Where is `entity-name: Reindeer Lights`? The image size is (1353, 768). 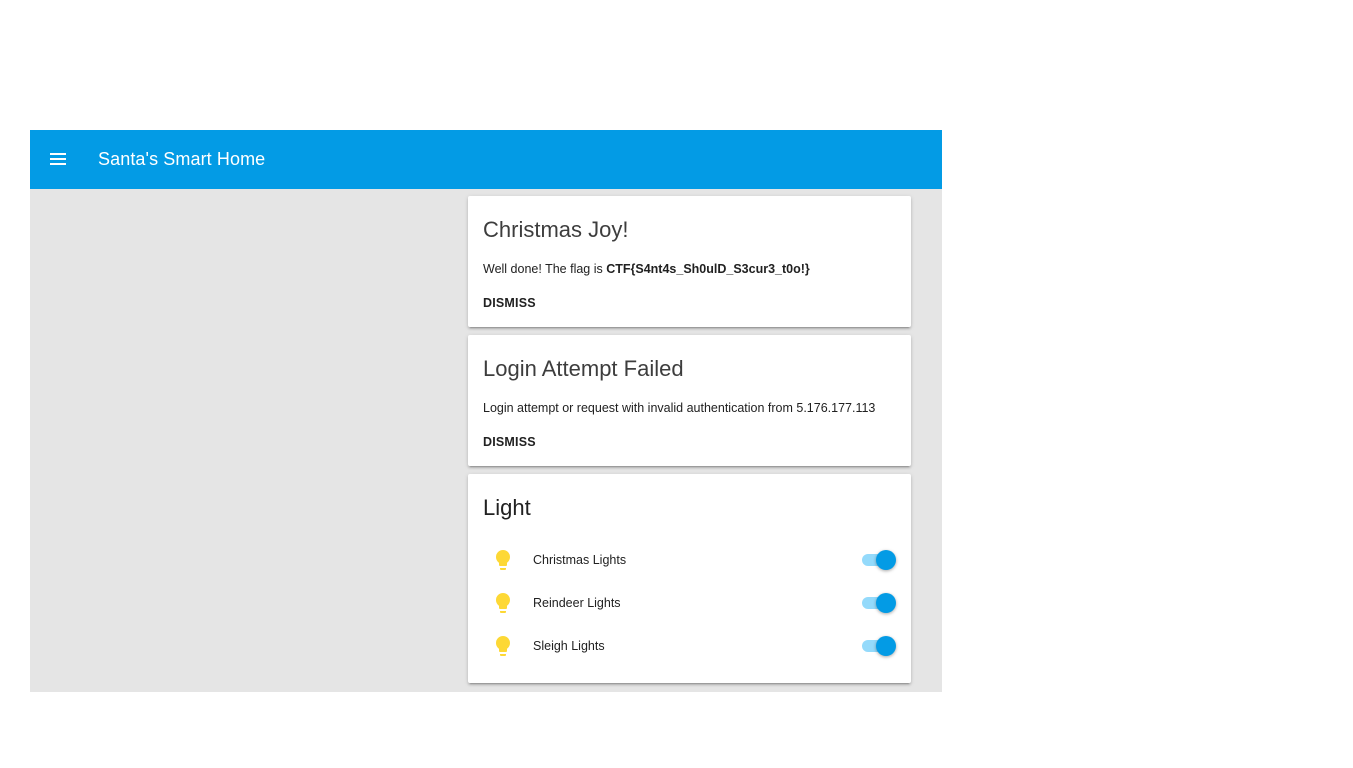
entity-name: Reindeer Lights is located at coordinates (577, 603).